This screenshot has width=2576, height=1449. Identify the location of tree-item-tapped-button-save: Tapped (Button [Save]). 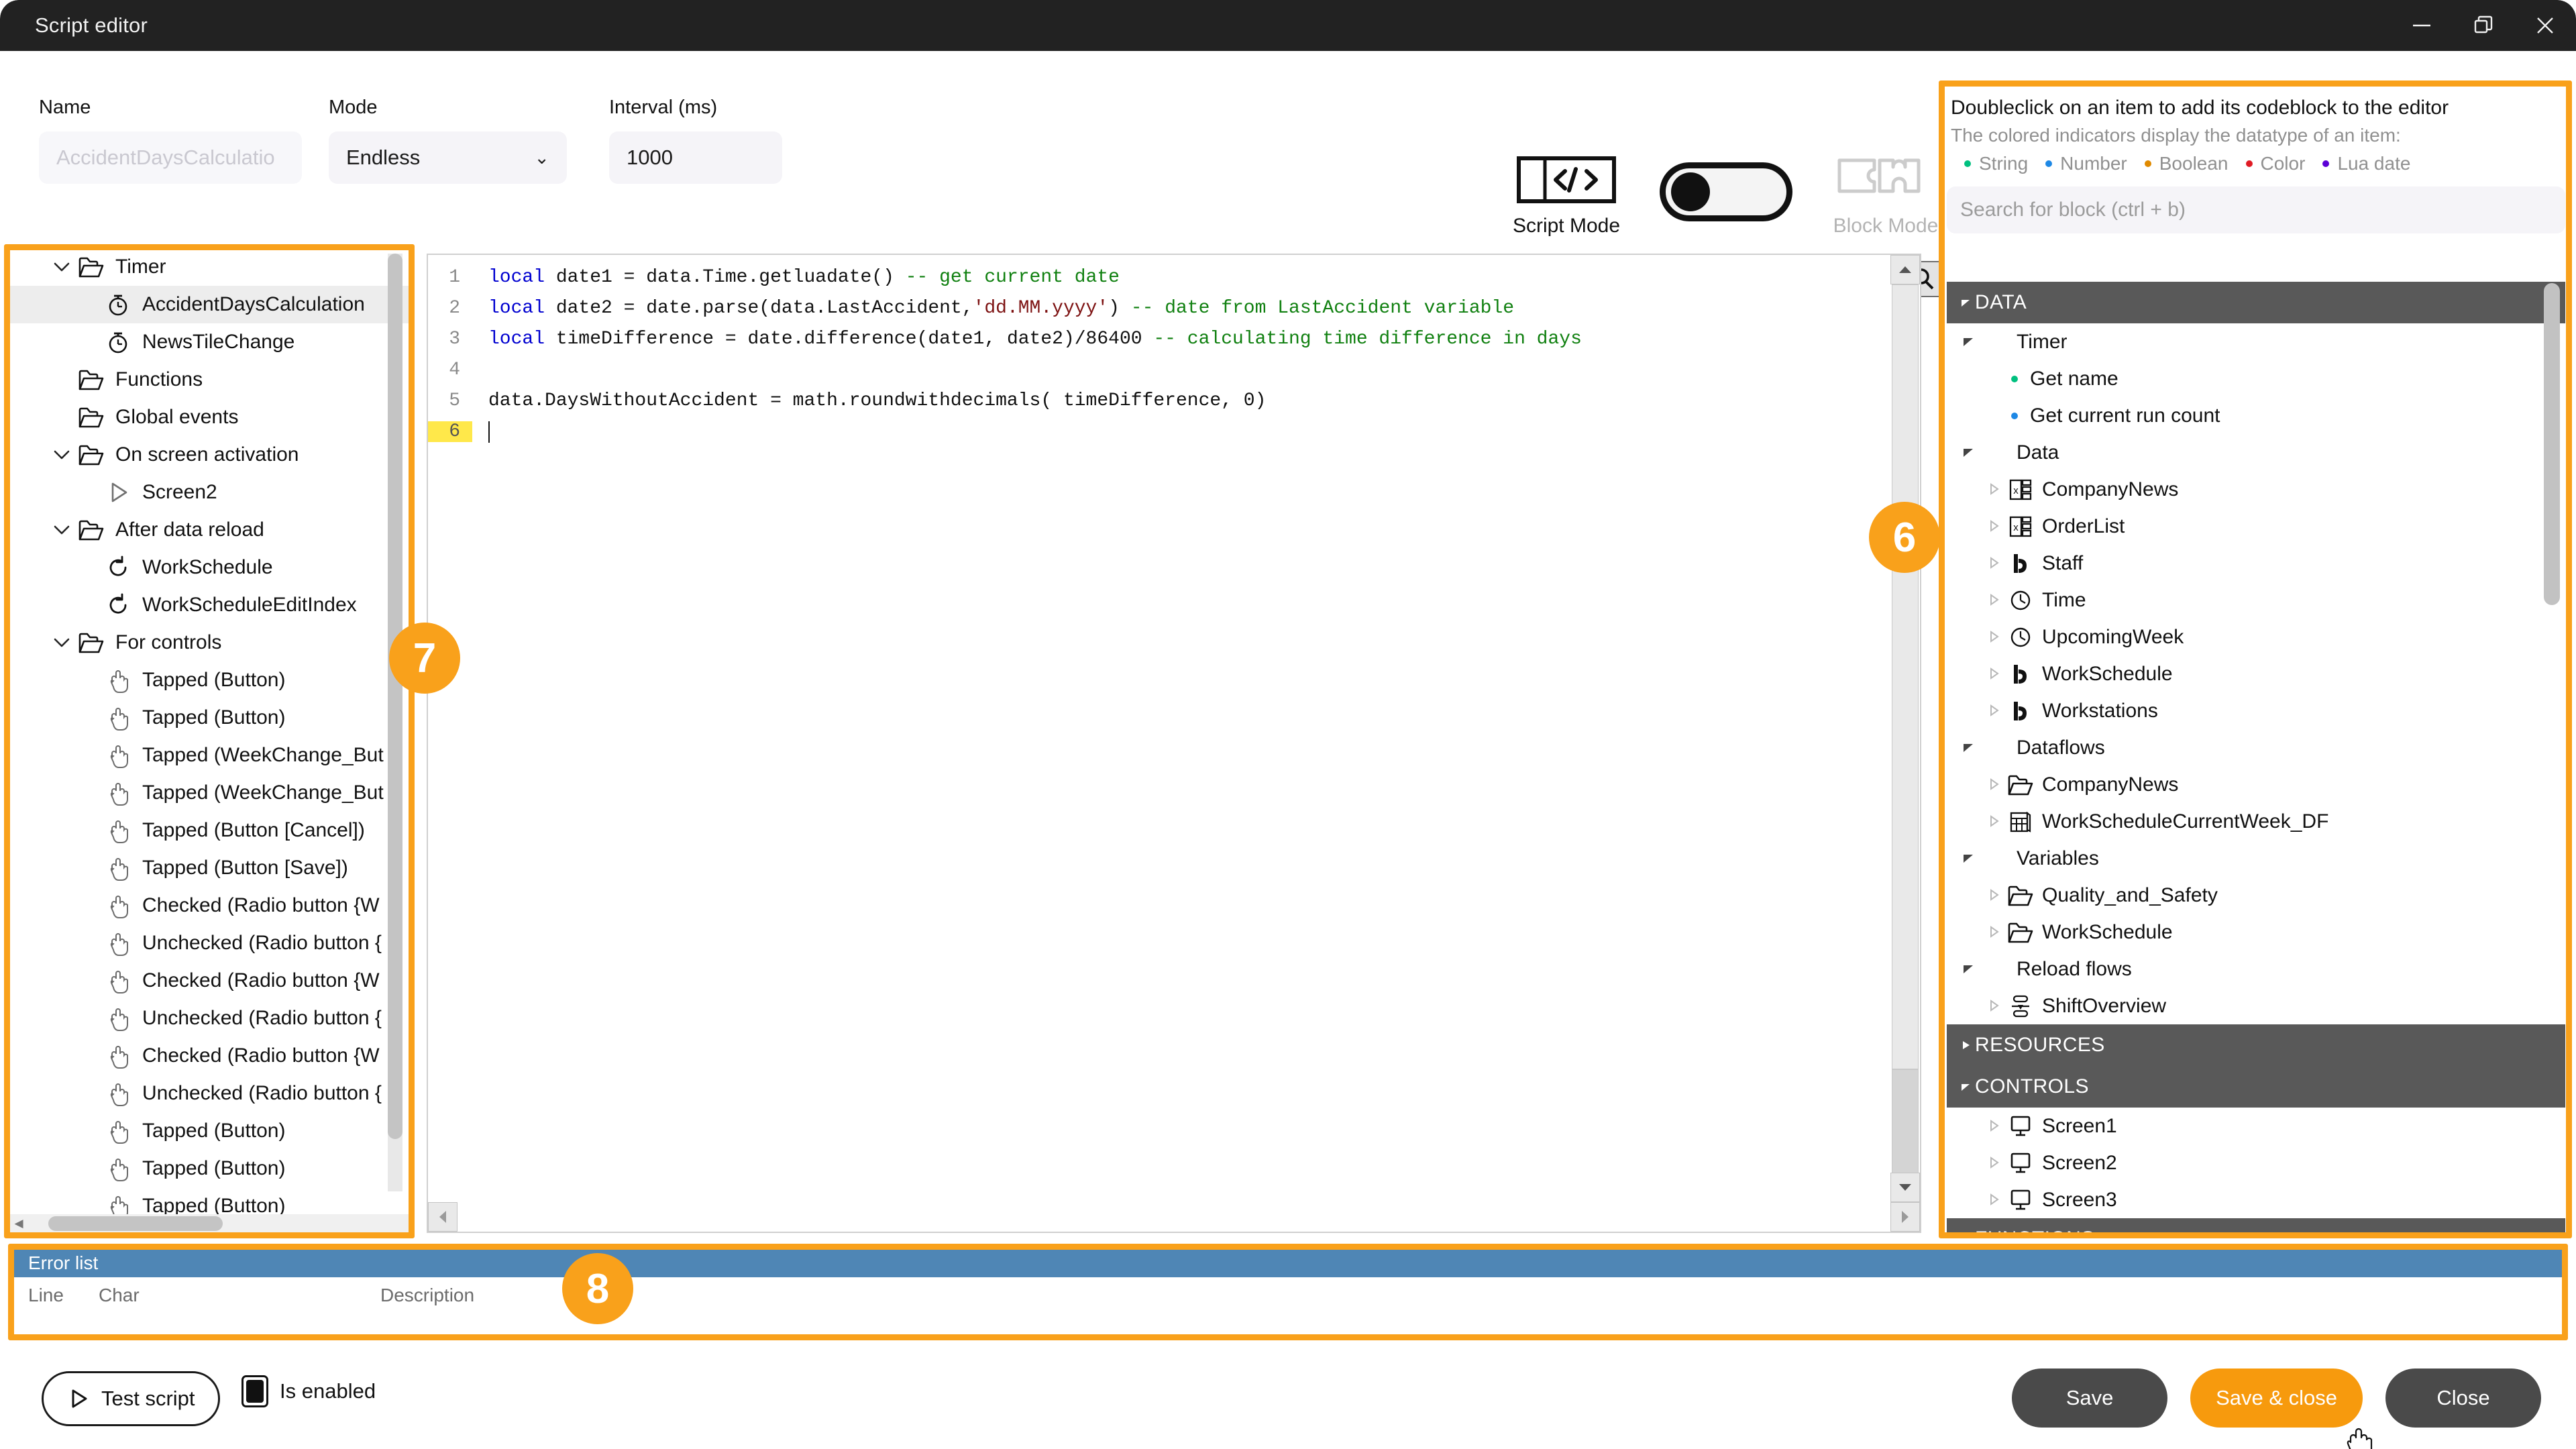
(209, 868).